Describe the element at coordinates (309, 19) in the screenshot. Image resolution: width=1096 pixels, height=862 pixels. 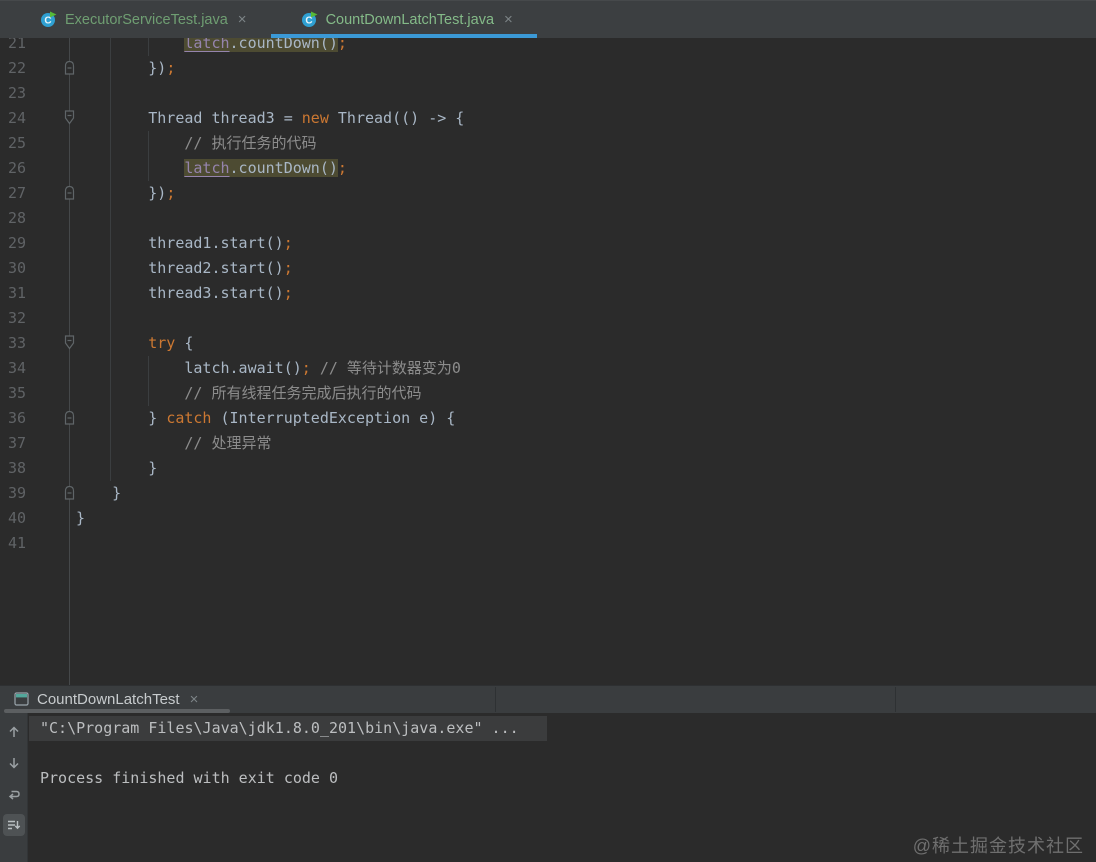
I see `java-class-icon: C` at that location.